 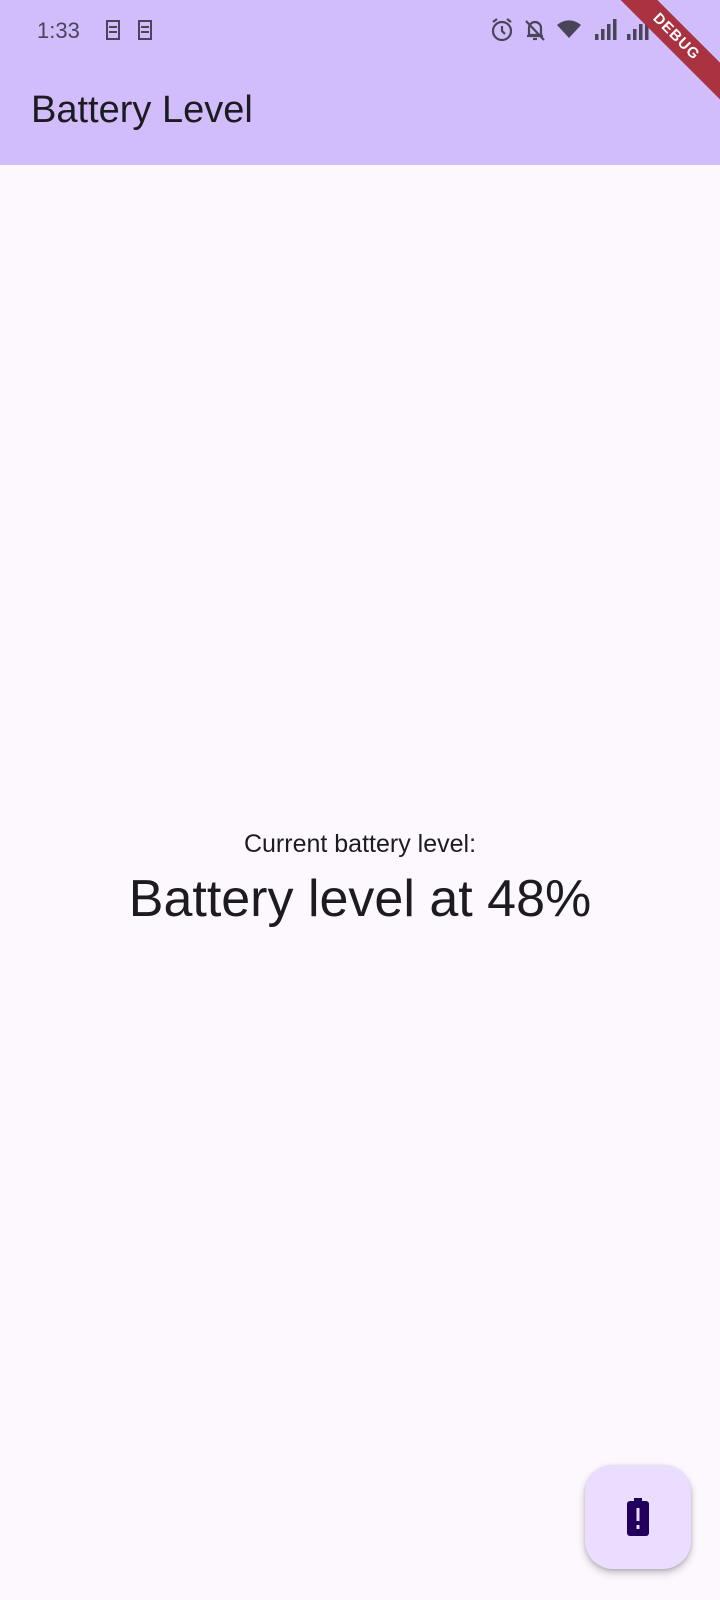 I want to click on get-battery-level-button, so click(x=638, y=1517).